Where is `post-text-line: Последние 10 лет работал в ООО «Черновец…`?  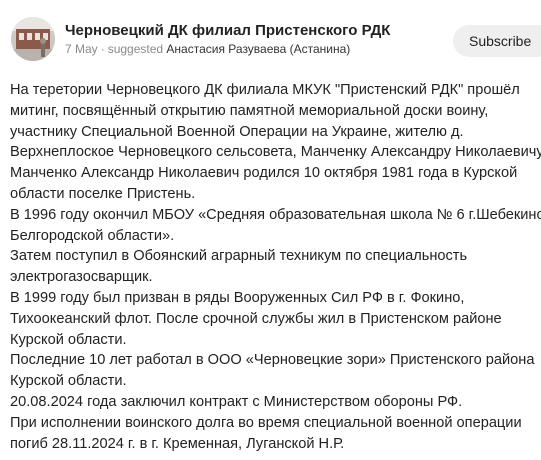
post-text-line: Последние 10 лет работал в ООО «Черновец… is located at coordinates (272, 360).